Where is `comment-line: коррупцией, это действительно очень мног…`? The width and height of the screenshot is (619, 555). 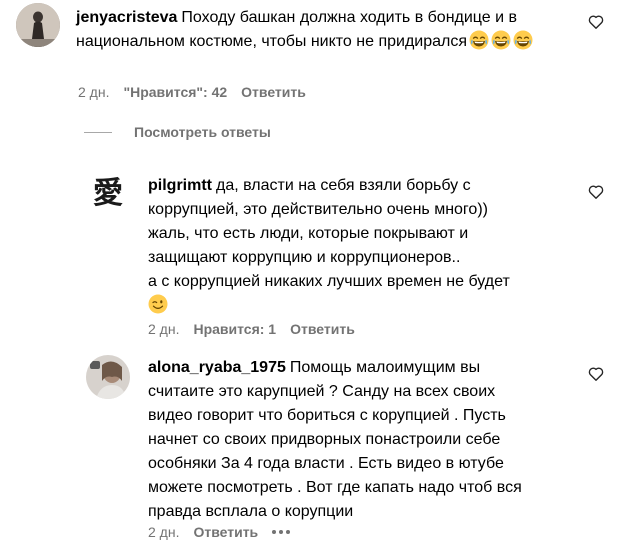 comment-line: коррупцией, это действительно очень мног… is located at coordinates (318, 209).